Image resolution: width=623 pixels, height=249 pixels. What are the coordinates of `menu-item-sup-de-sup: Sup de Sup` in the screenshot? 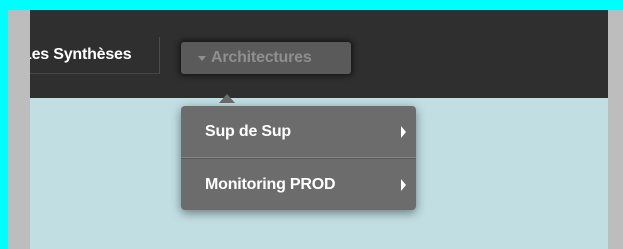 It's located at (298, 132).